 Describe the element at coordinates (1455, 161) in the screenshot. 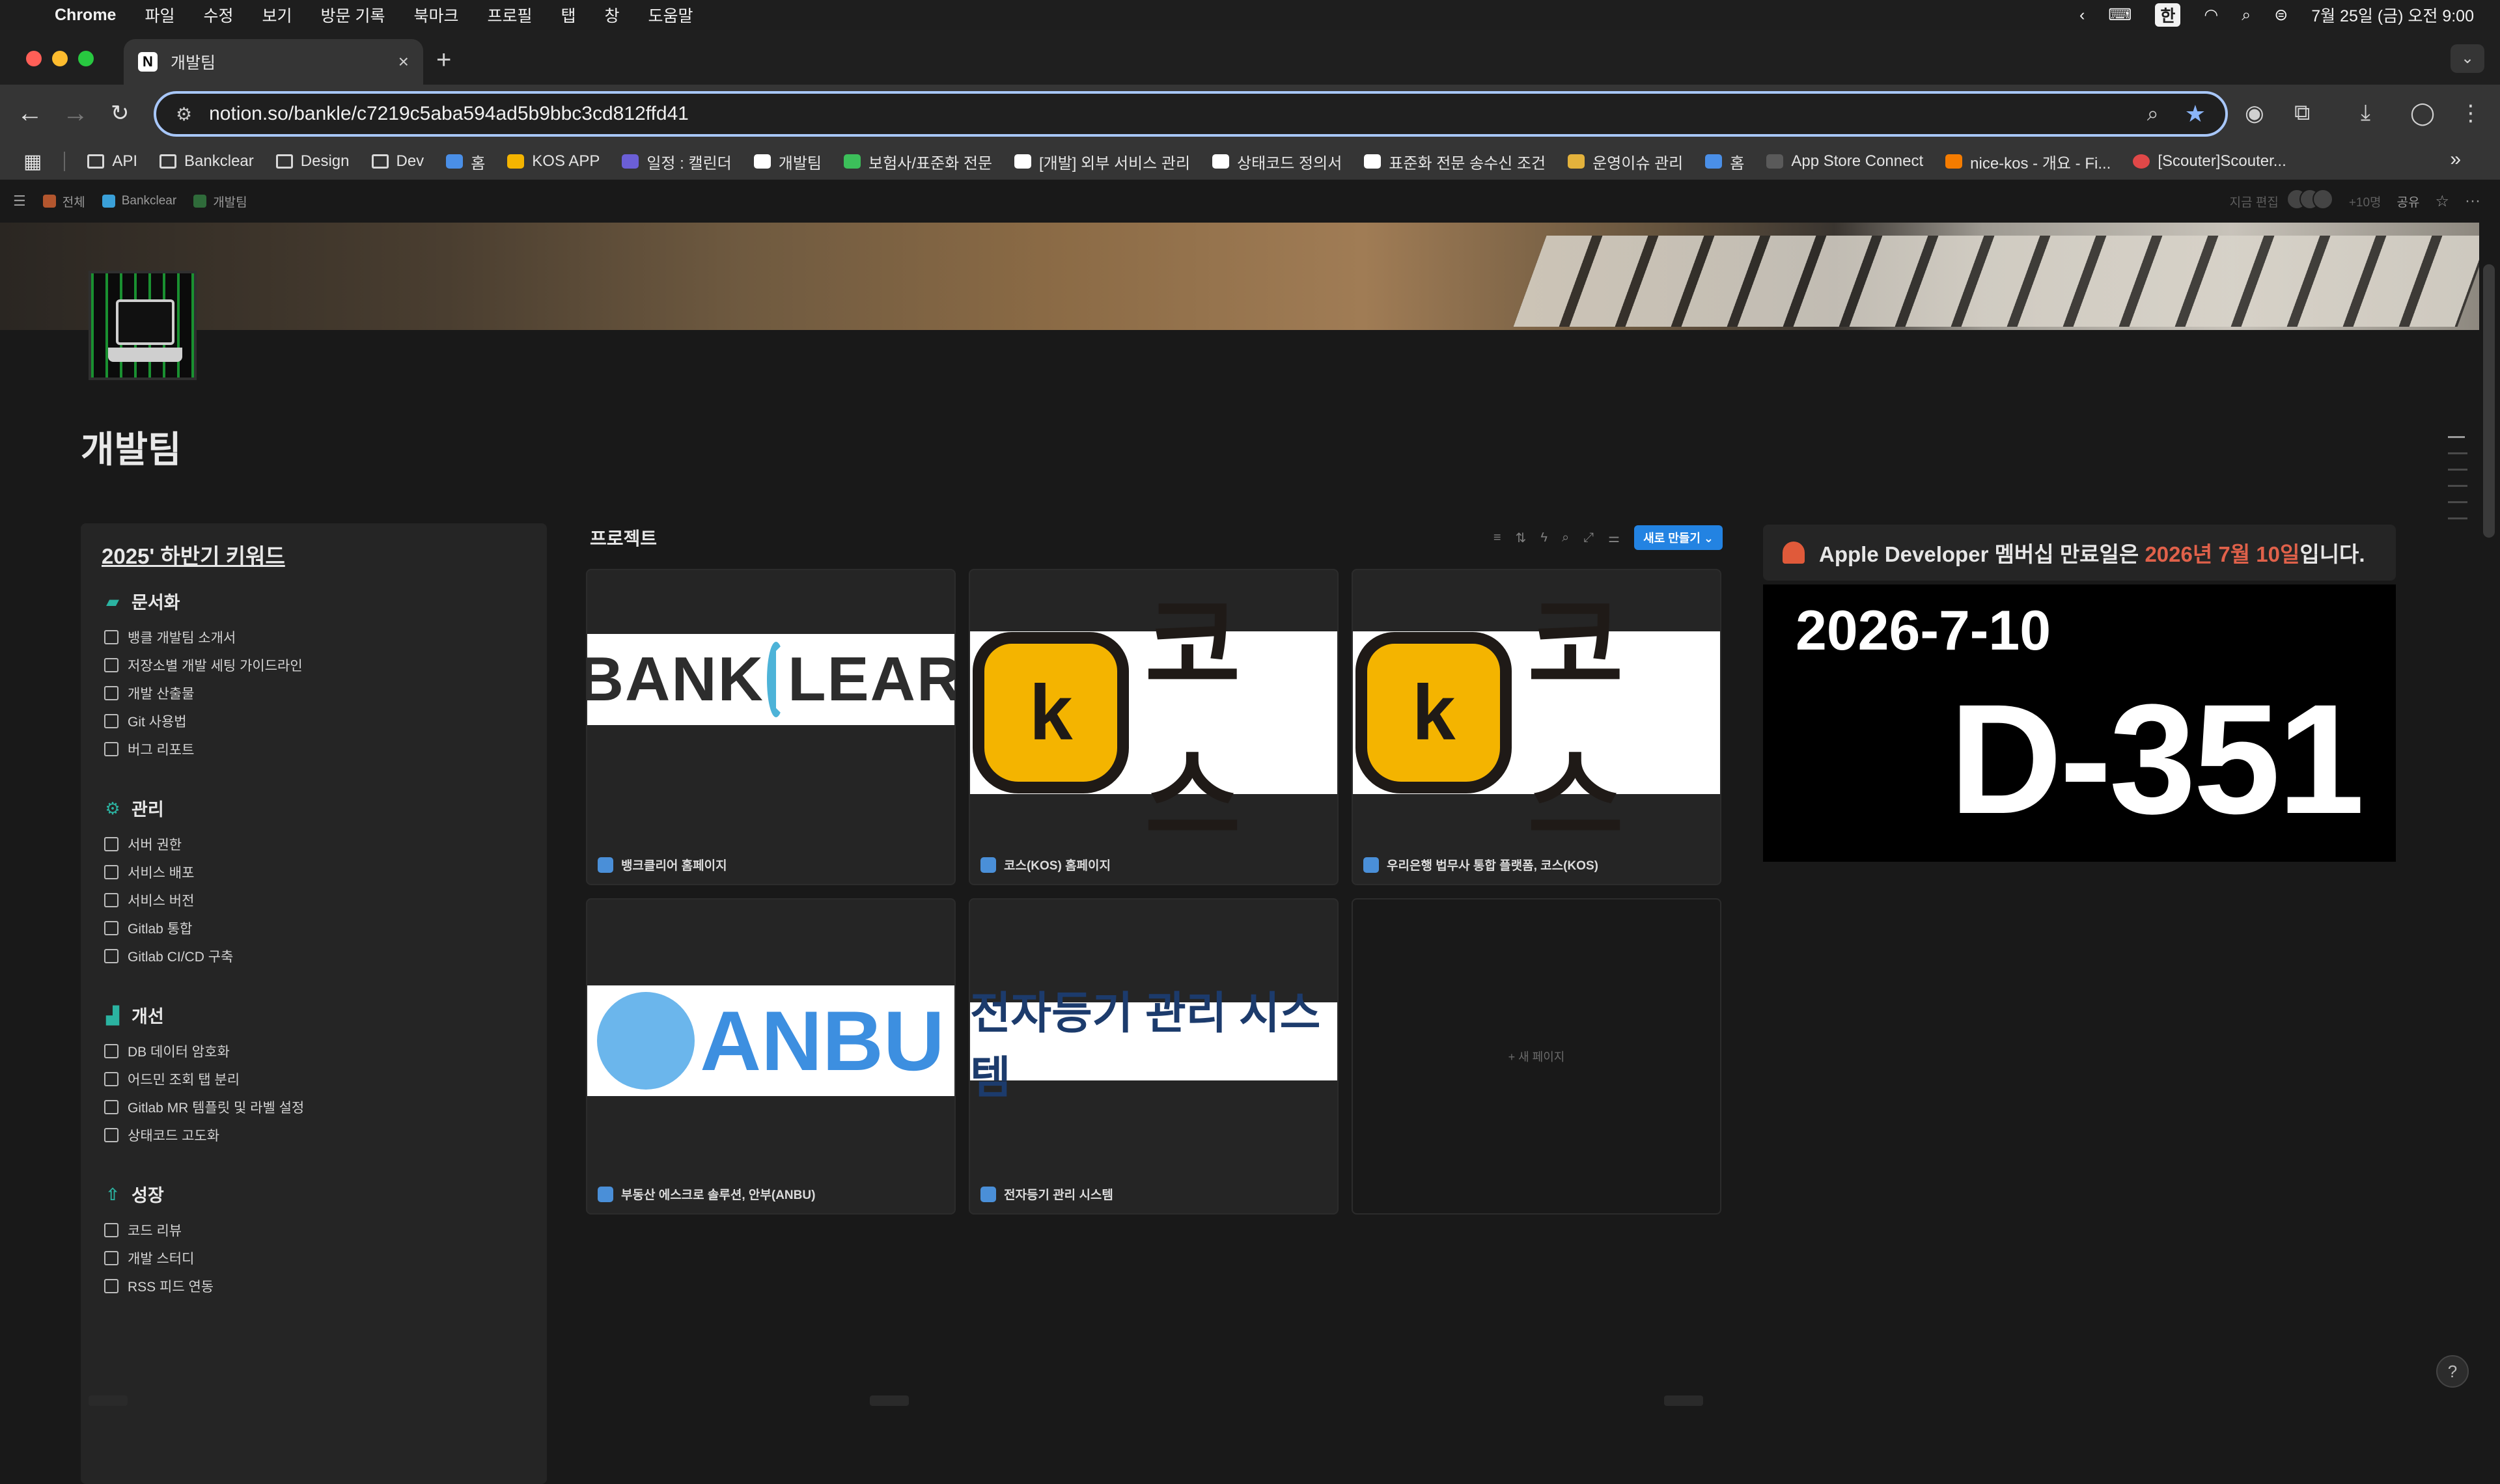

I see `bookmark-spec-conditions: 표준화 전문 송수신 조건` at that location.